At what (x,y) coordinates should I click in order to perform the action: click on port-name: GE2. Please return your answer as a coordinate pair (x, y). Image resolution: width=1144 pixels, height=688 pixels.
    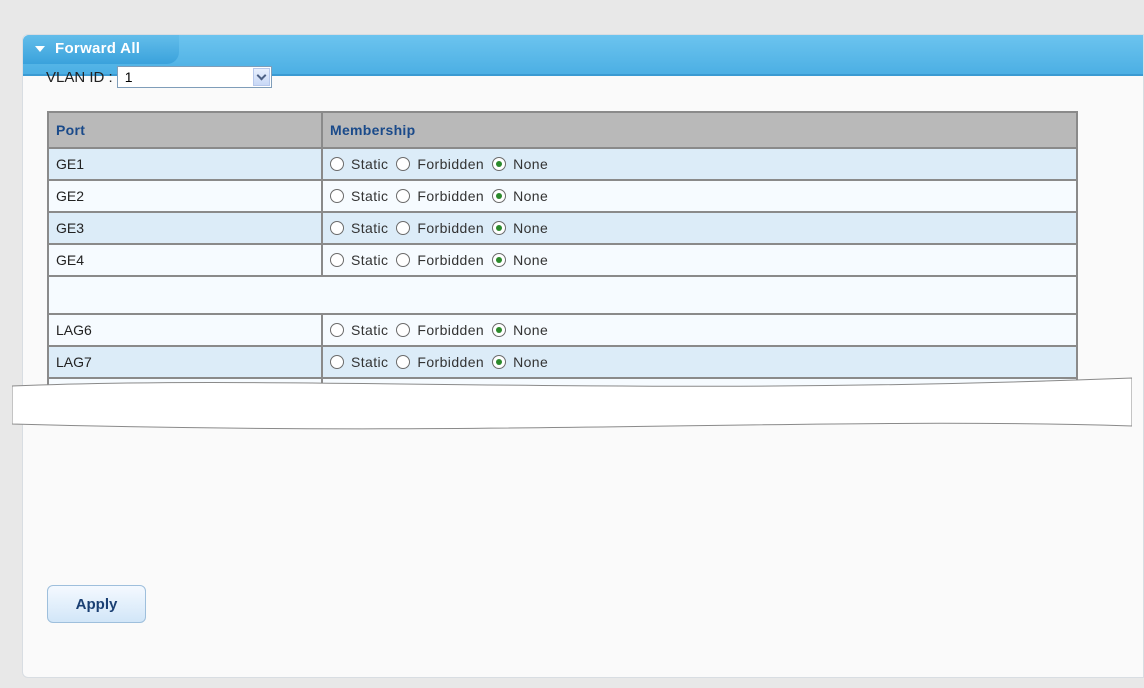
    Looking at the image, I should click on (185, 196).